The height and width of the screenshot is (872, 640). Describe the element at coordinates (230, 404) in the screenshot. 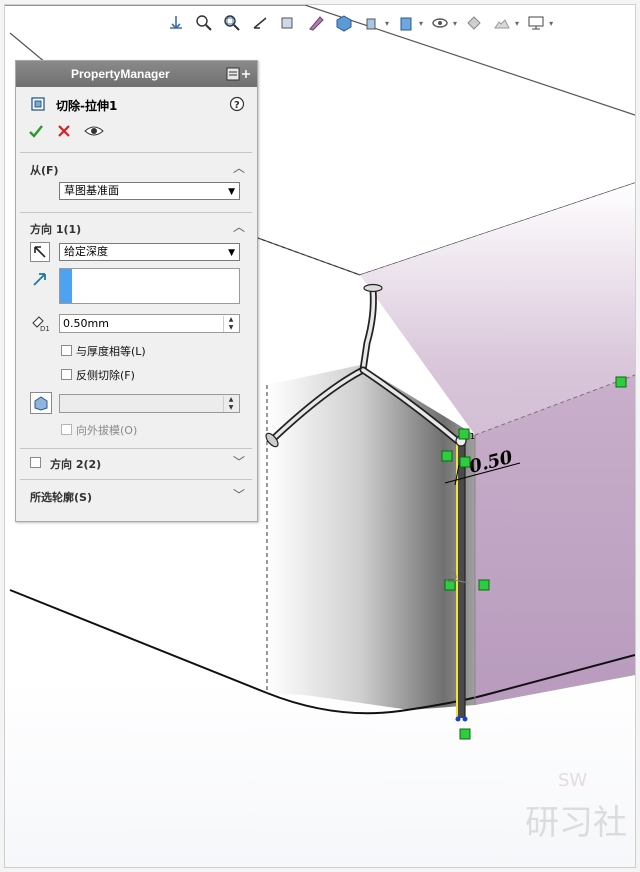

I see `draft-spinner: ▲ ▼` at that location.